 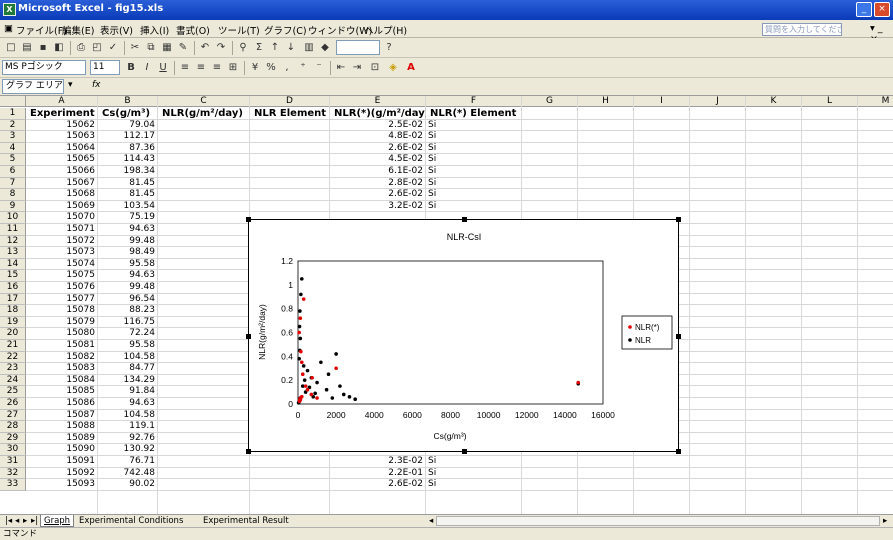 I want to click on cell-cs: 91.84, so click(x=128, y=391).